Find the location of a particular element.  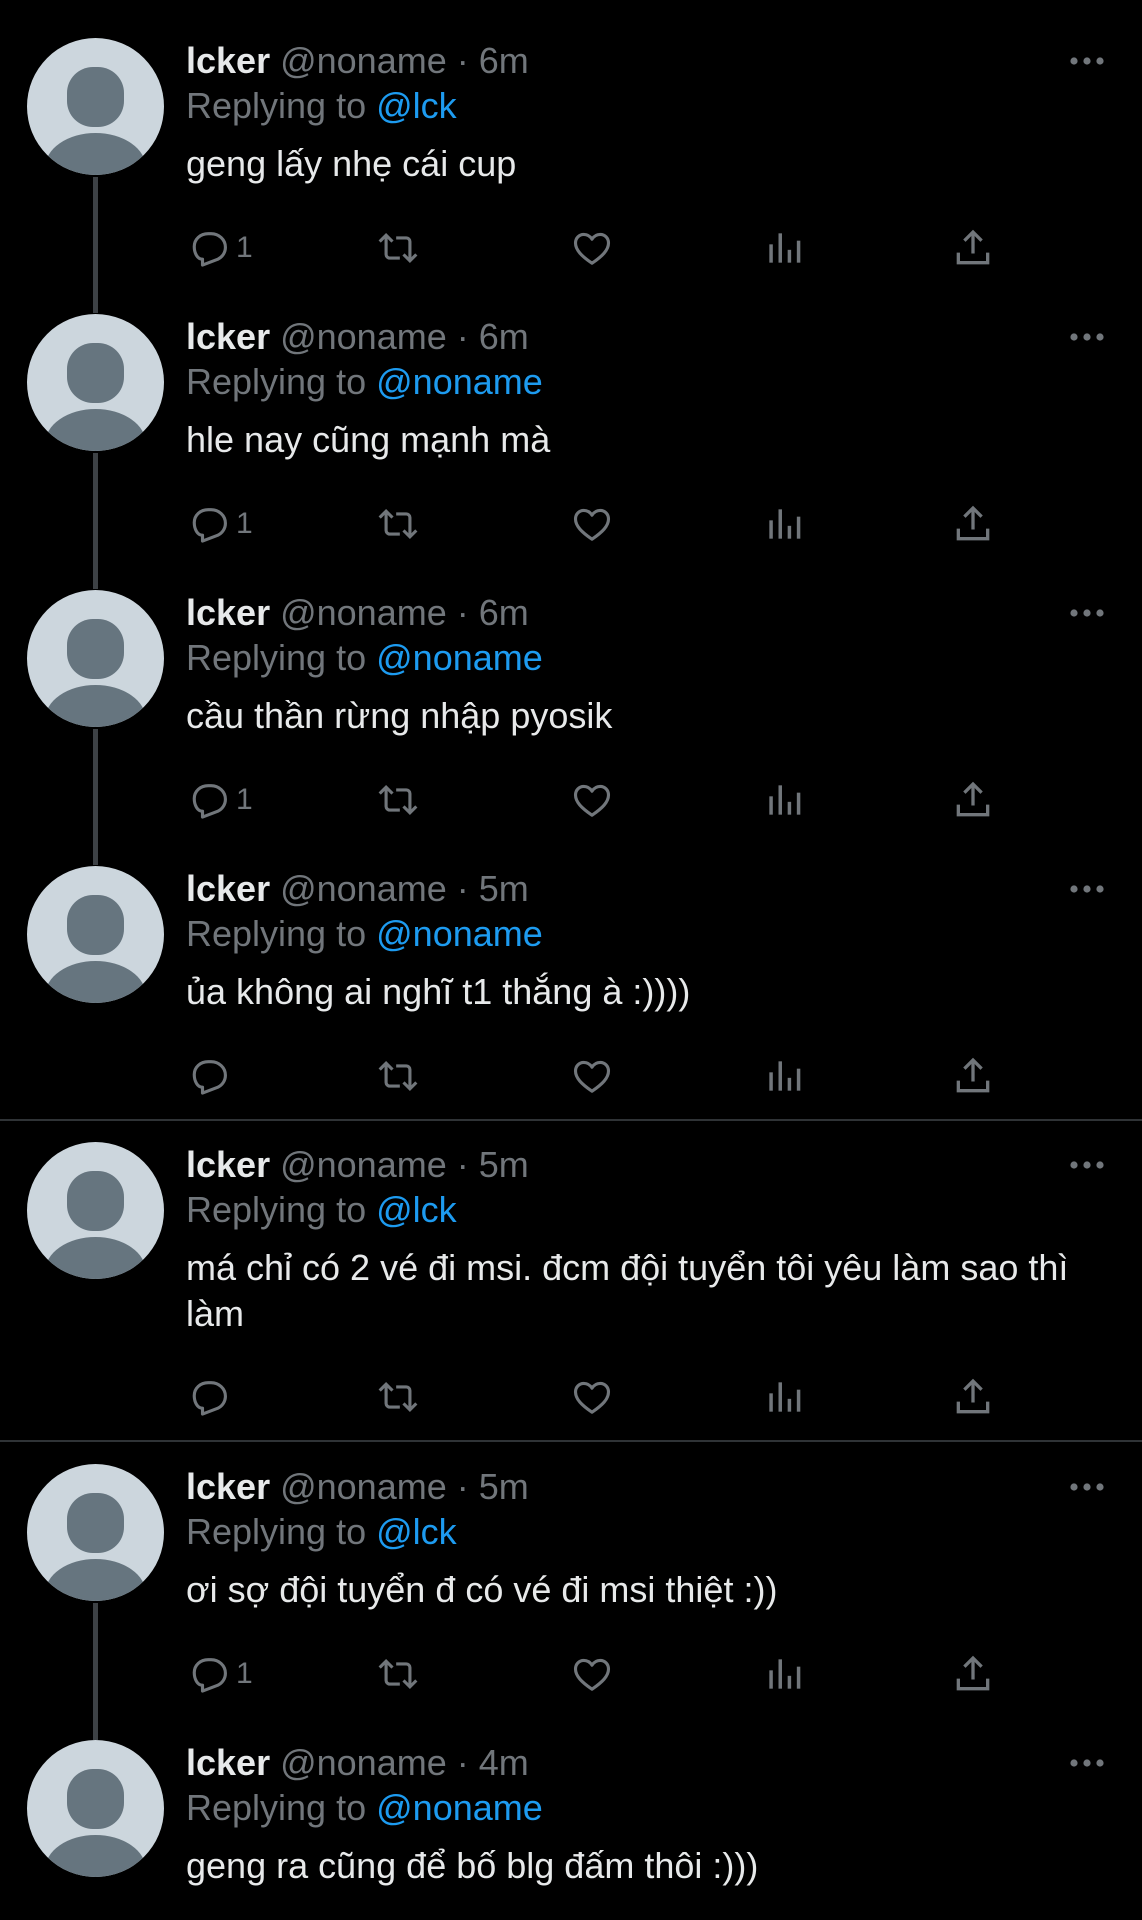

tweet-actions is located at coordinates (571, 1397).